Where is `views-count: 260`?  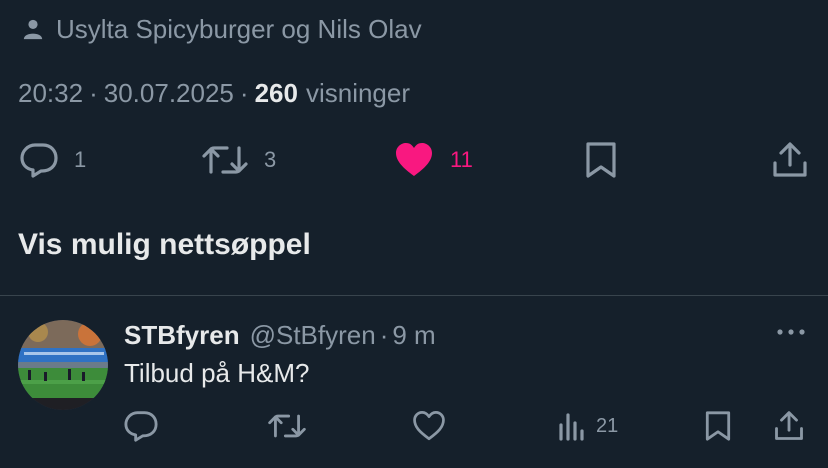 views-count: 260 is located at coordinates (276, 92).